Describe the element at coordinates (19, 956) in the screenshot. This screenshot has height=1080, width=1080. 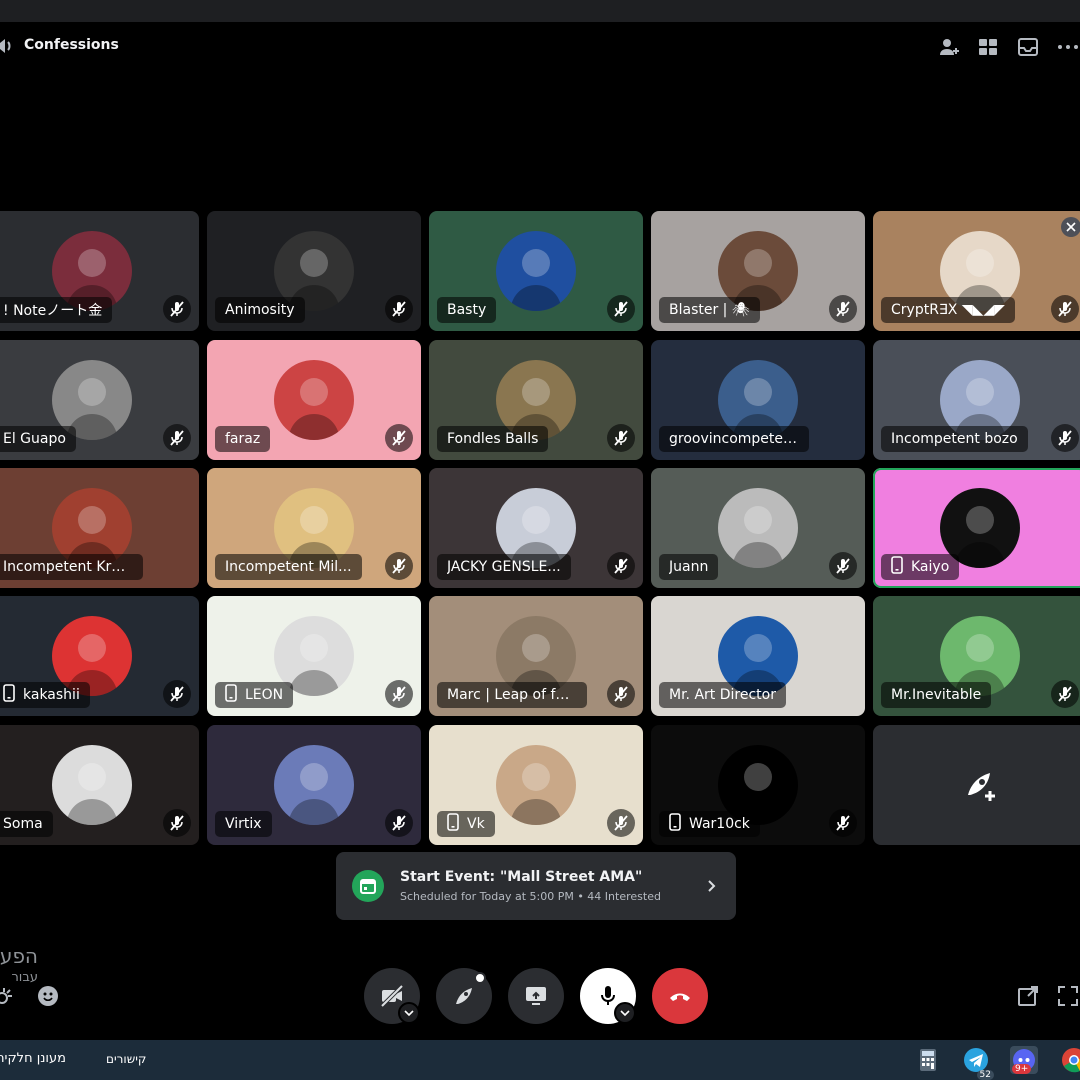
I see `activity-text-line1: הפע` at that location.